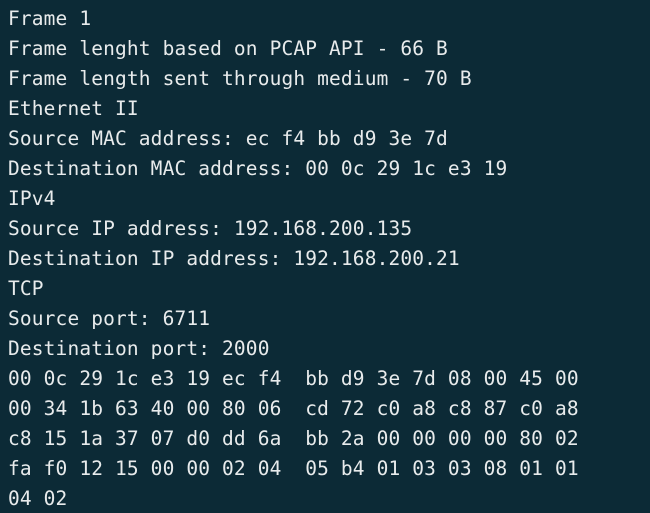 This screenshot has width=650, height=513. I want to click on output-line: Source port: 6711, so click(109, 318).